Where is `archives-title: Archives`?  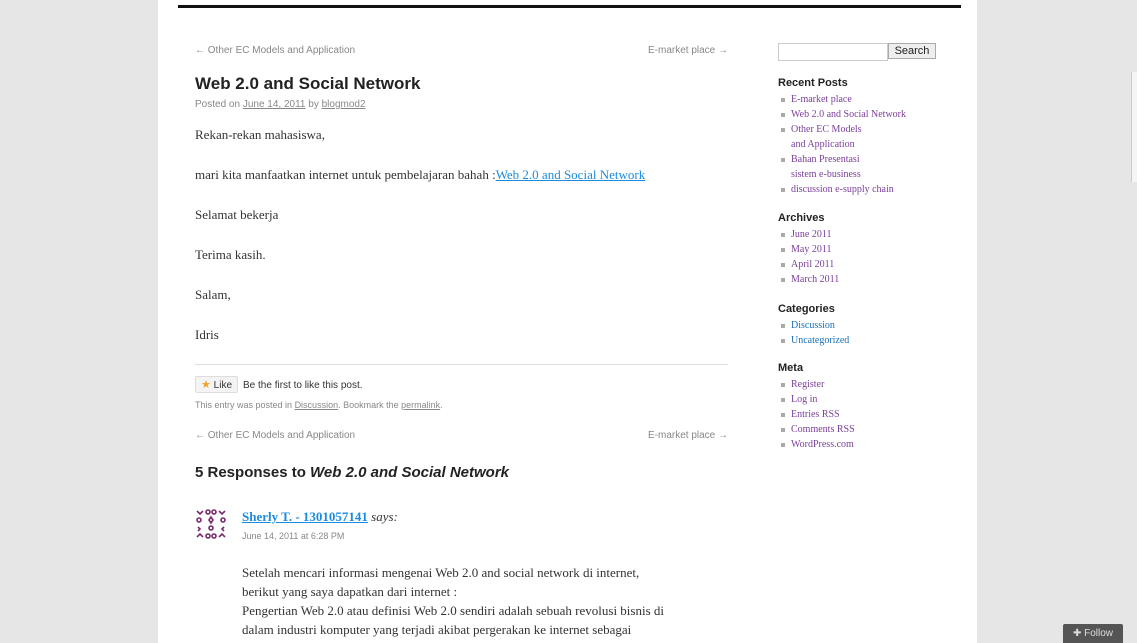 archives-title: Archives is located at coordinates (801, 218).